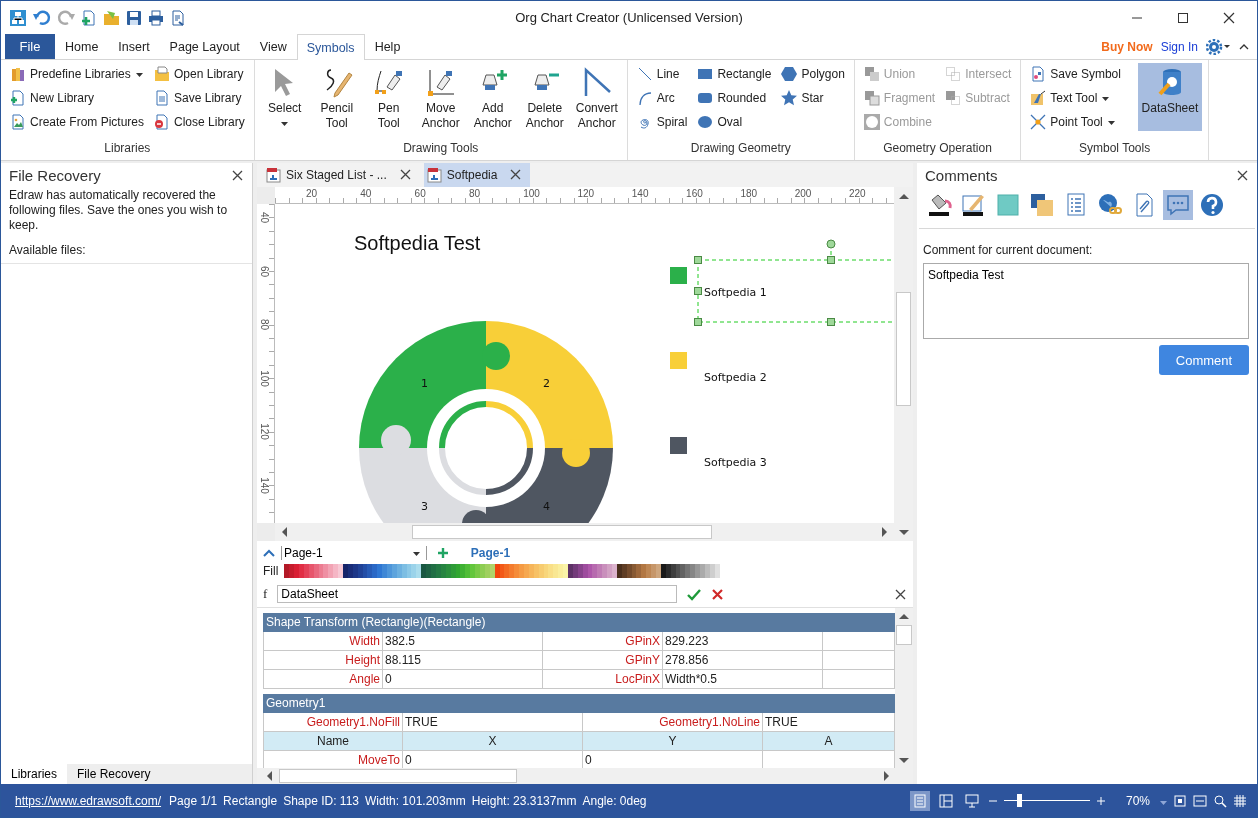 The height and width of the screenshot is (818, 1258). What do you see at coordinates (265, 594) in the screenshot?
I see `formula-label: f` at bounding box center [265, 594].